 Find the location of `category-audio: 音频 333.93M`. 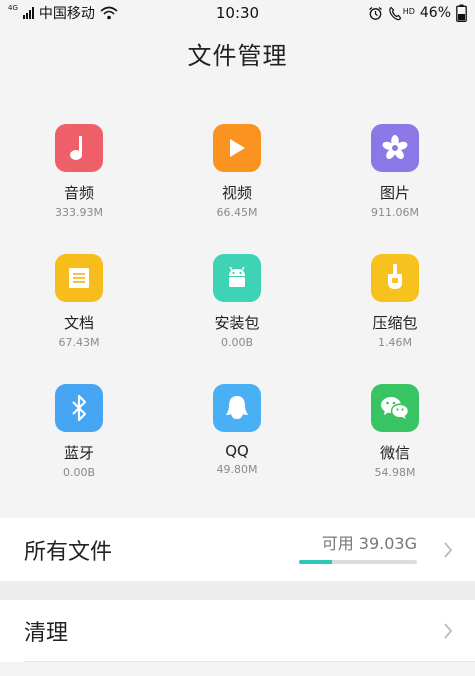

category-audio: 音频 333.93M is located at coordinates (79, 161).